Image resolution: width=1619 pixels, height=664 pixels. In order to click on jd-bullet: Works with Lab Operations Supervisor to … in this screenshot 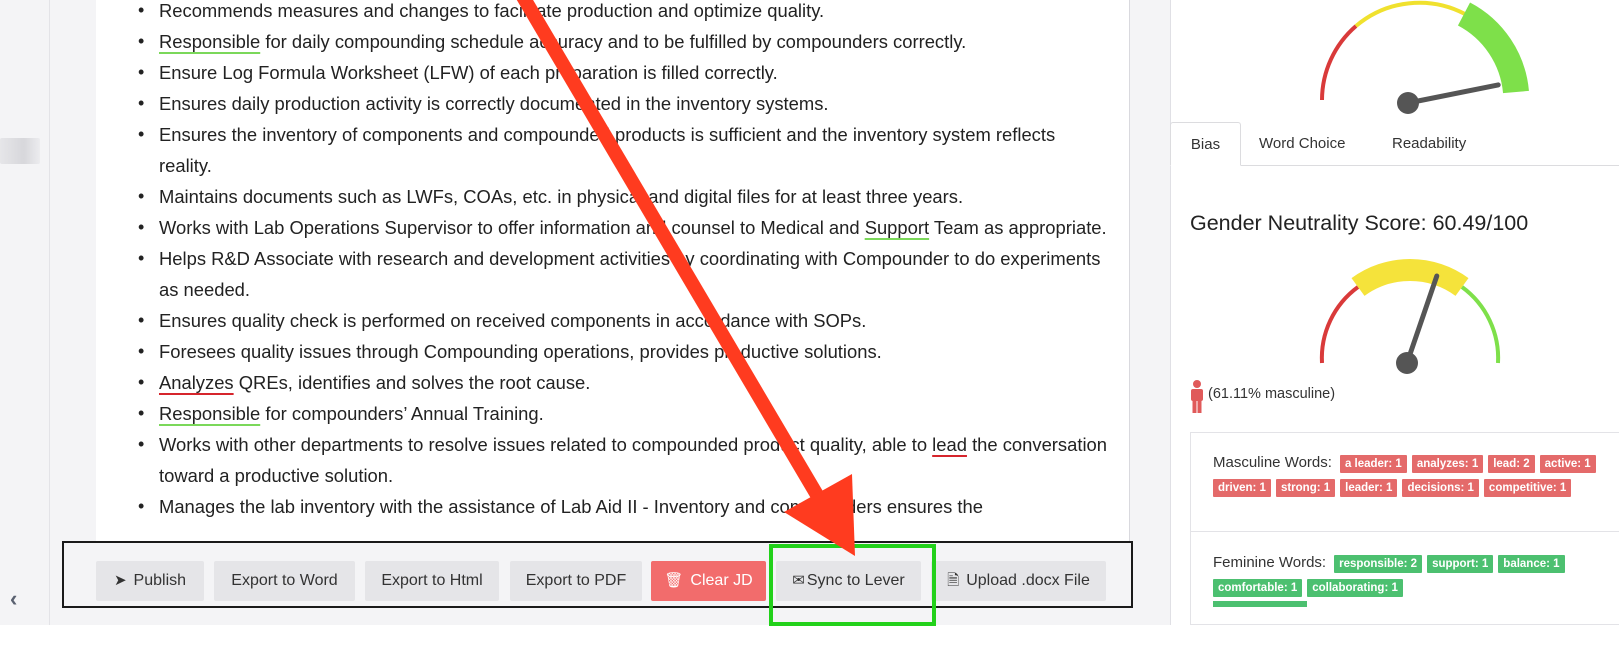, I will do `click(633, 227)`.